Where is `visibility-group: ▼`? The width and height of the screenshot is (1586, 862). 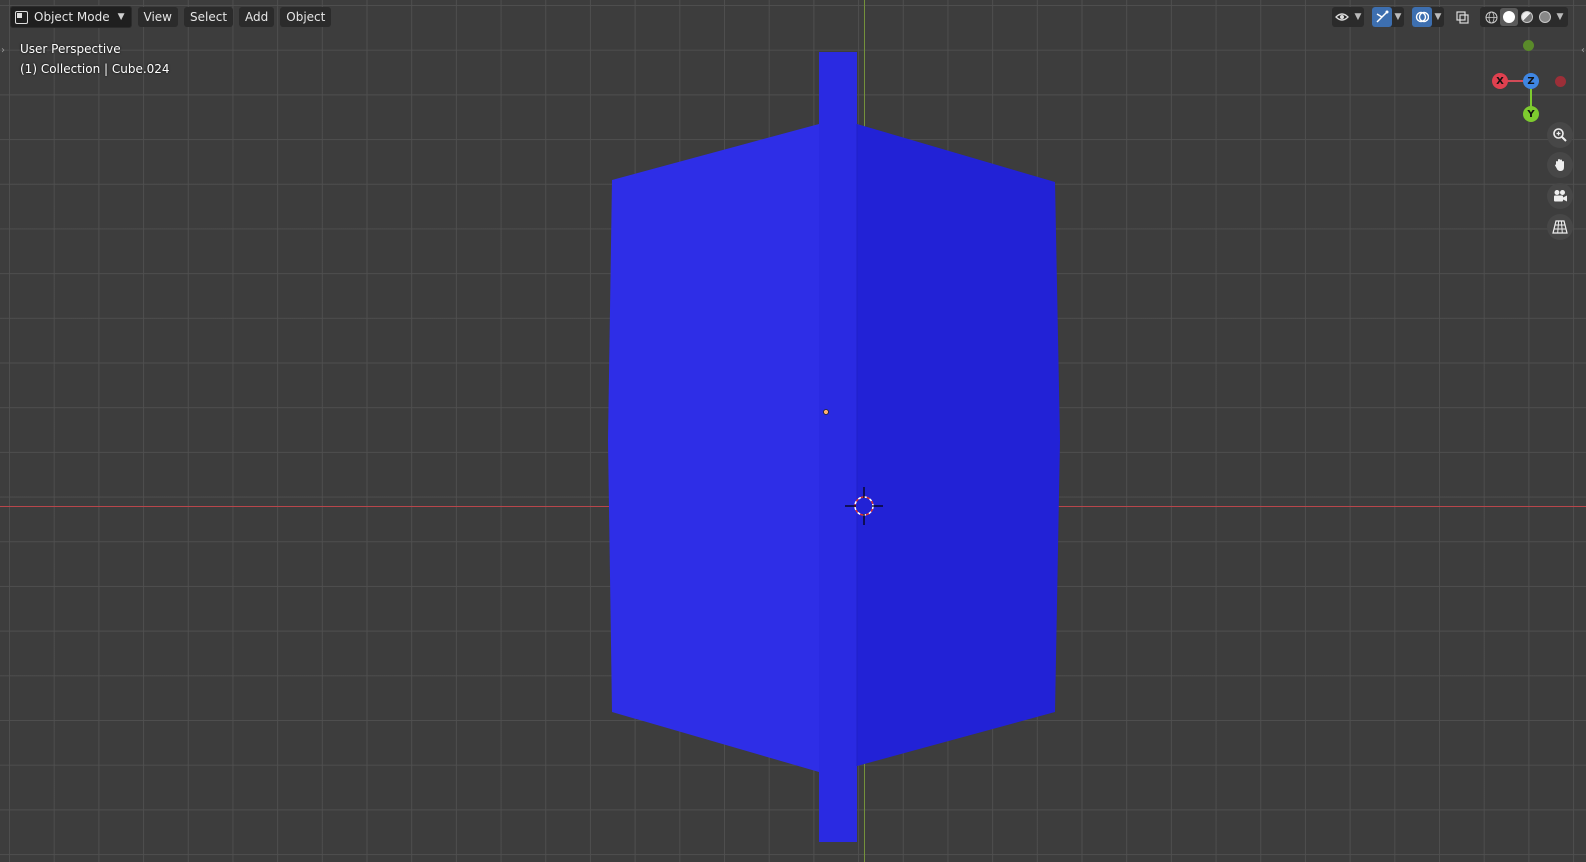
visibility-group: ▼ is located at coordinates (1348, 17).